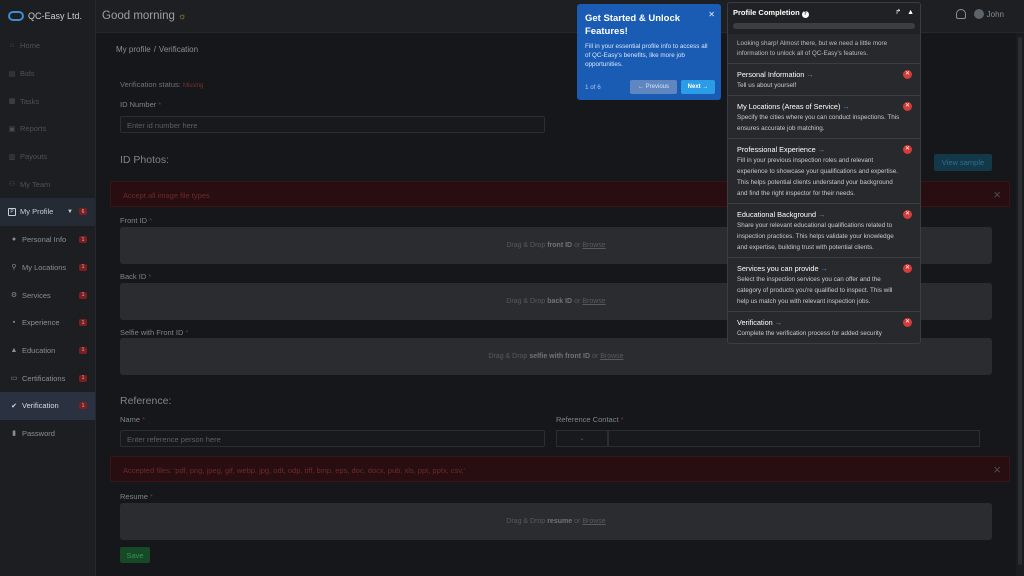  What do you see at coordinates (30, 101) in the screenshot?
I see `sidebar-item-label: Tasks` at bounding box center [30, 101].